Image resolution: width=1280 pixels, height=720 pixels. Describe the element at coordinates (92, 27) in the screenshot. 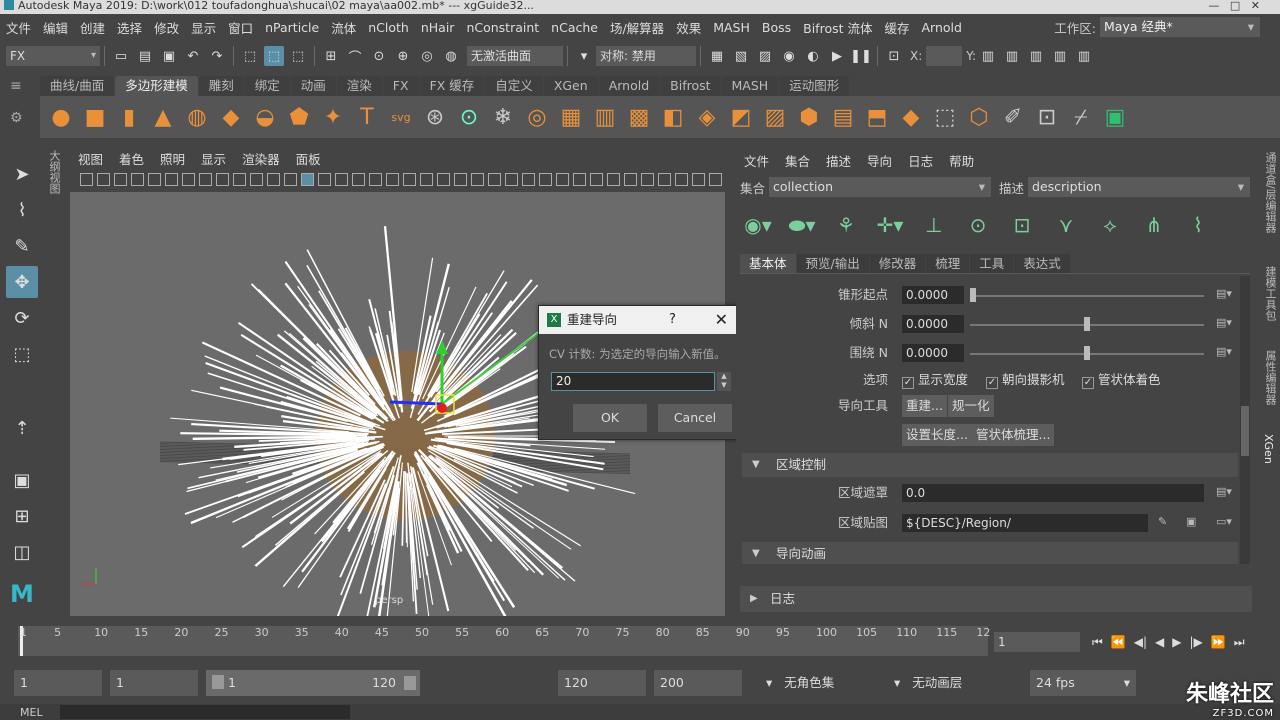

I see `menu-item: 创建` at that location.